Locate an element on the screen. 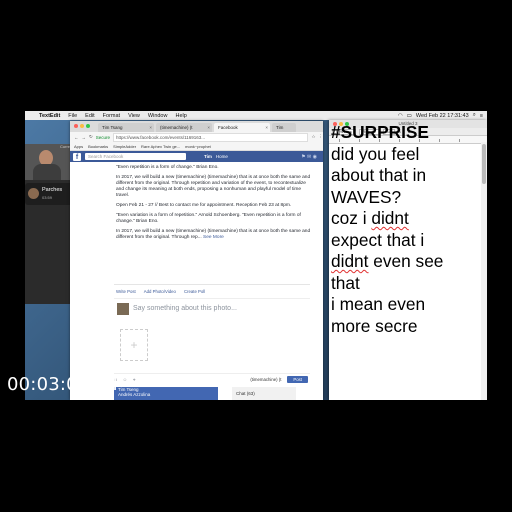 The image size is (512, 512). people-list: Tim Tseng Andrés Azzolina is located at coordinates (166, 393).